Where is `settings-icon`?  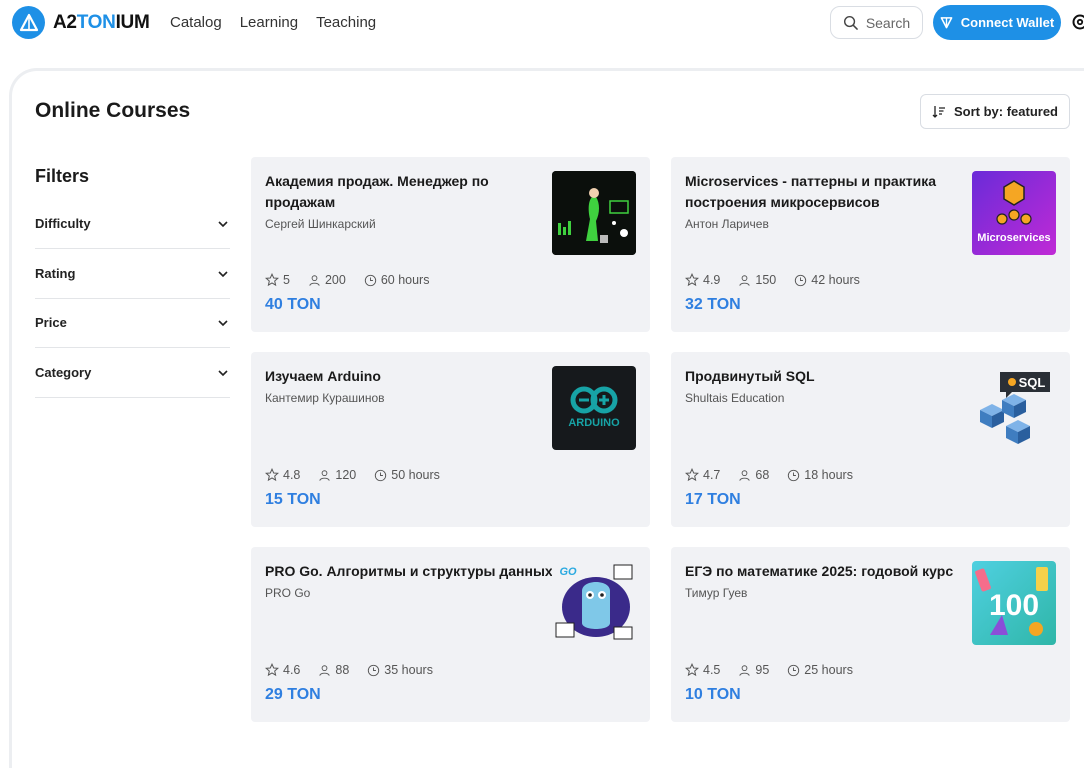 settings-icon is located at coordinates (1077, 22).